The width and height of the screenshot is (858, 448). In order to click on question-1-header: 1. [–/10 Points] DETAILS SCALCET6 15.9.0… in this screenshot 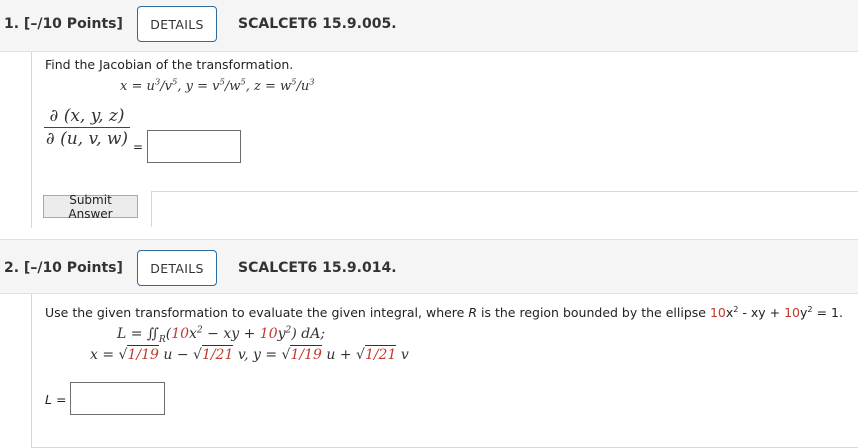, I will do `click(429, 26)`.